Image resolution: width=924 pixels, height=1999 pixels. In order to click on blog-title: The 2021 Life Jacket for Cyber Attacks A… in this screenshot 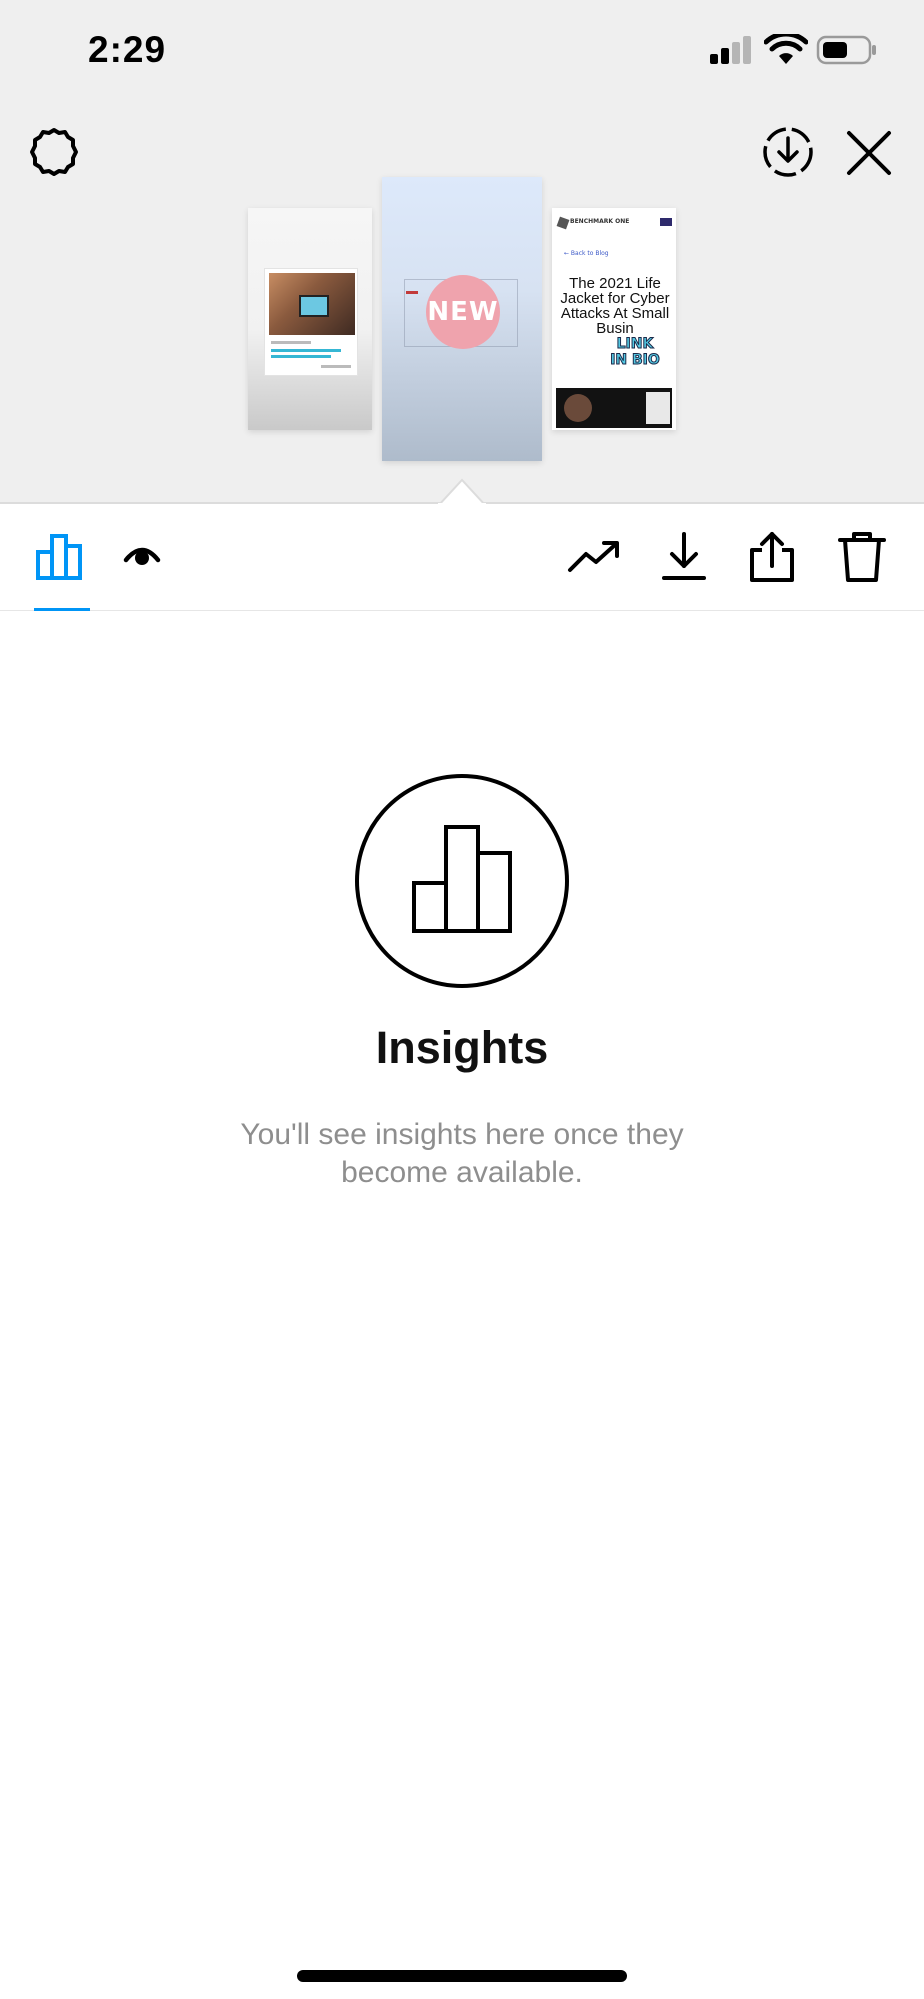, I will do `click(615, 306)`.